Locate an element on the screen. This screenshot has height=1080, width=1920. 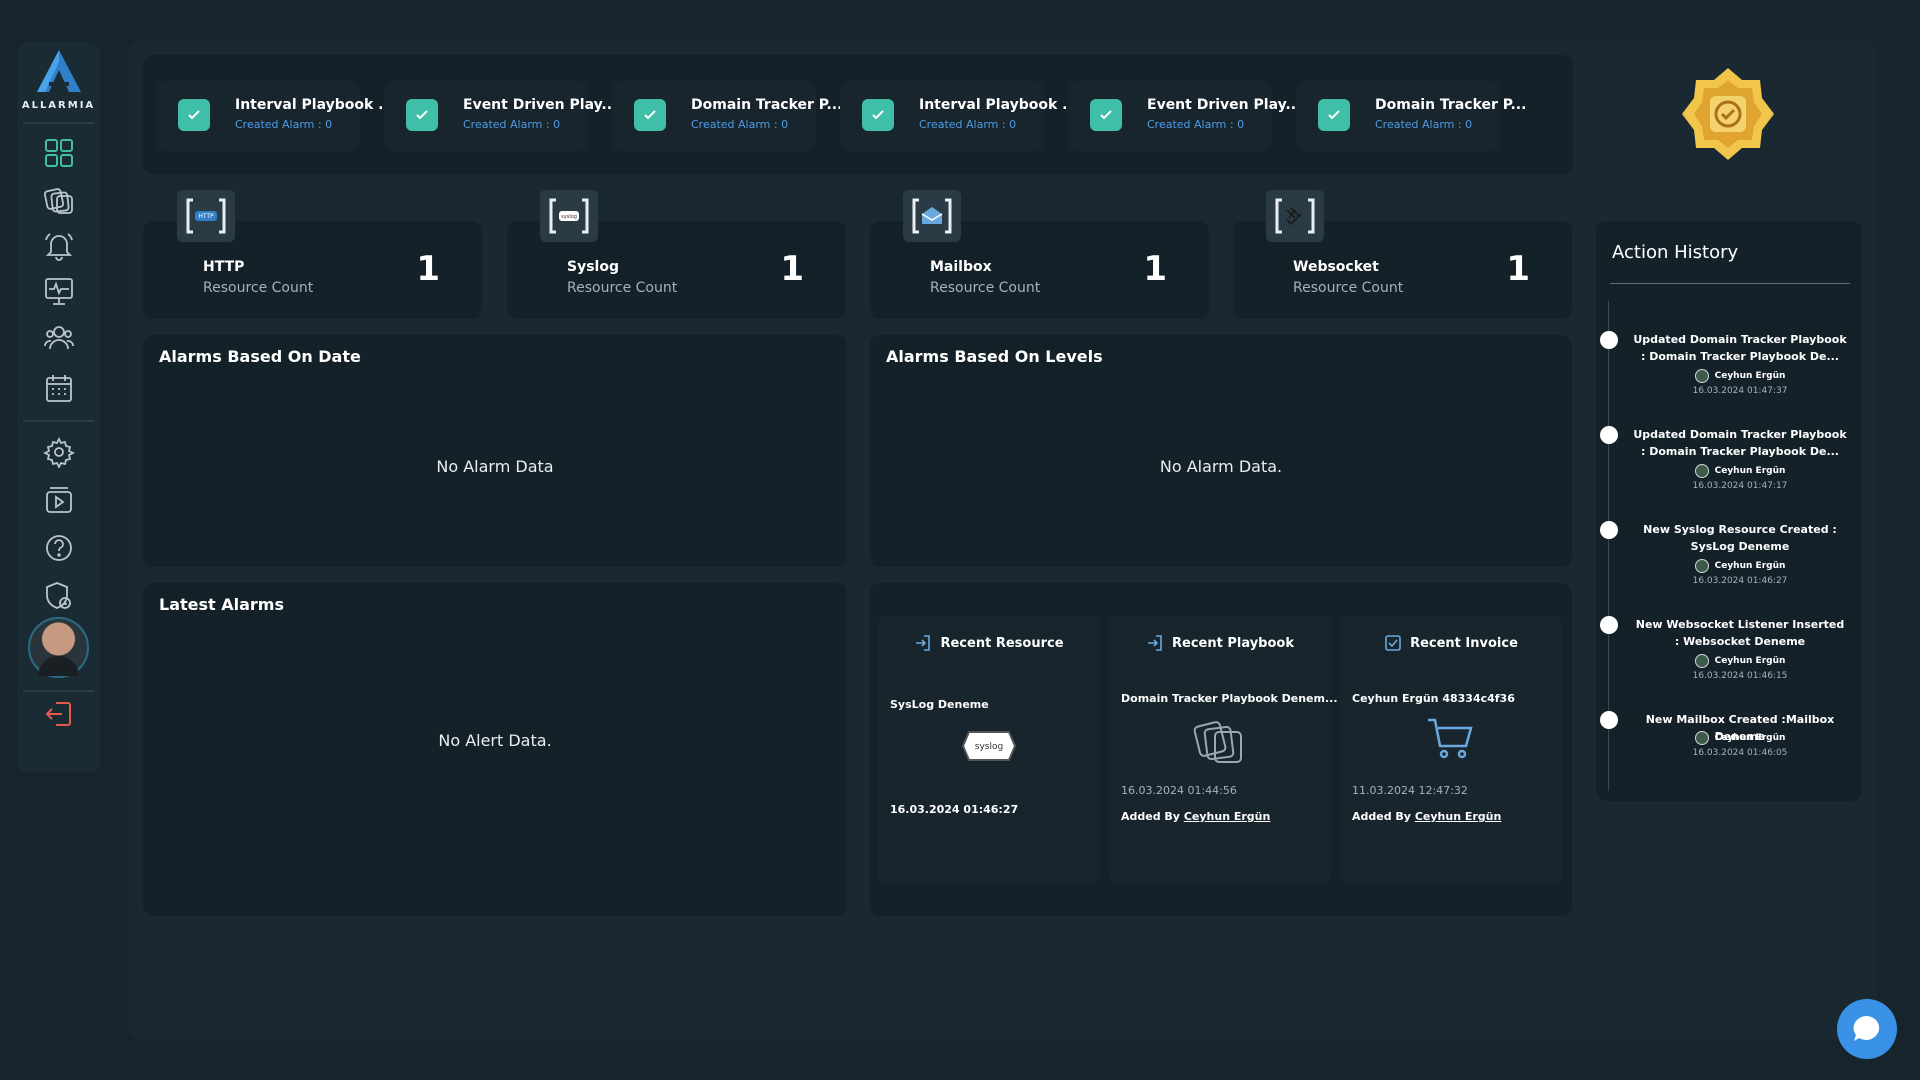
recent-resource-header: Recent Resource is located at coordinates (989, 643).